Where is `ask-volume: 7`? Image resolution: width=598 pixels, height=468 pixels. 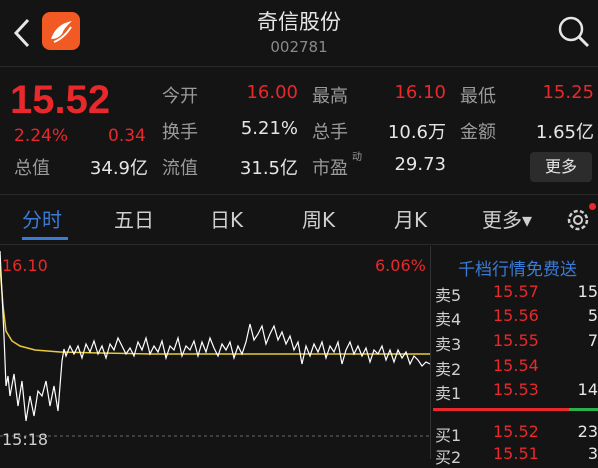 ask-volume: 7 is located at coordinates (592, 340).